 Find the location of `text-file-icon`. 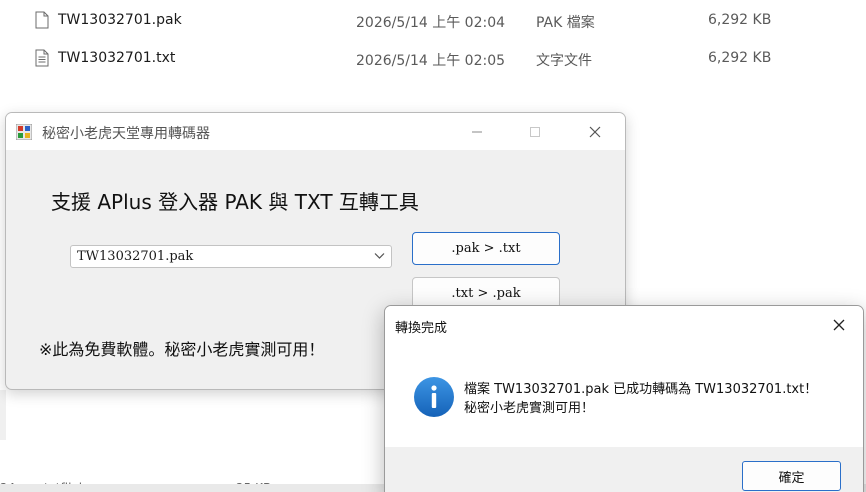

text-file-icon is located at coordinates (42, 58).